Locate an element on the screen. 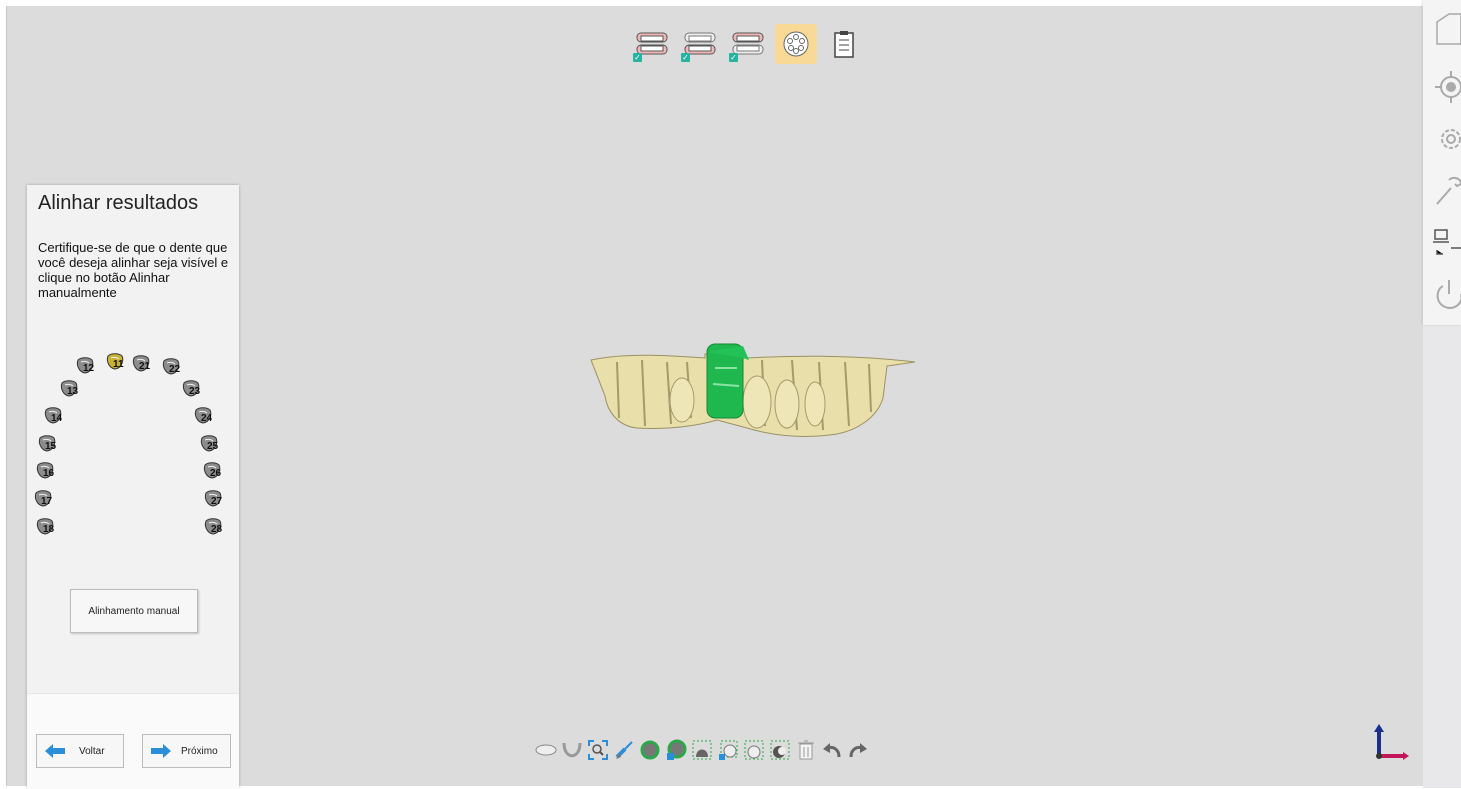 The width and height of the screenshot is (1461, 789). tooth-27: 27 is located at coordinates (213, 499).